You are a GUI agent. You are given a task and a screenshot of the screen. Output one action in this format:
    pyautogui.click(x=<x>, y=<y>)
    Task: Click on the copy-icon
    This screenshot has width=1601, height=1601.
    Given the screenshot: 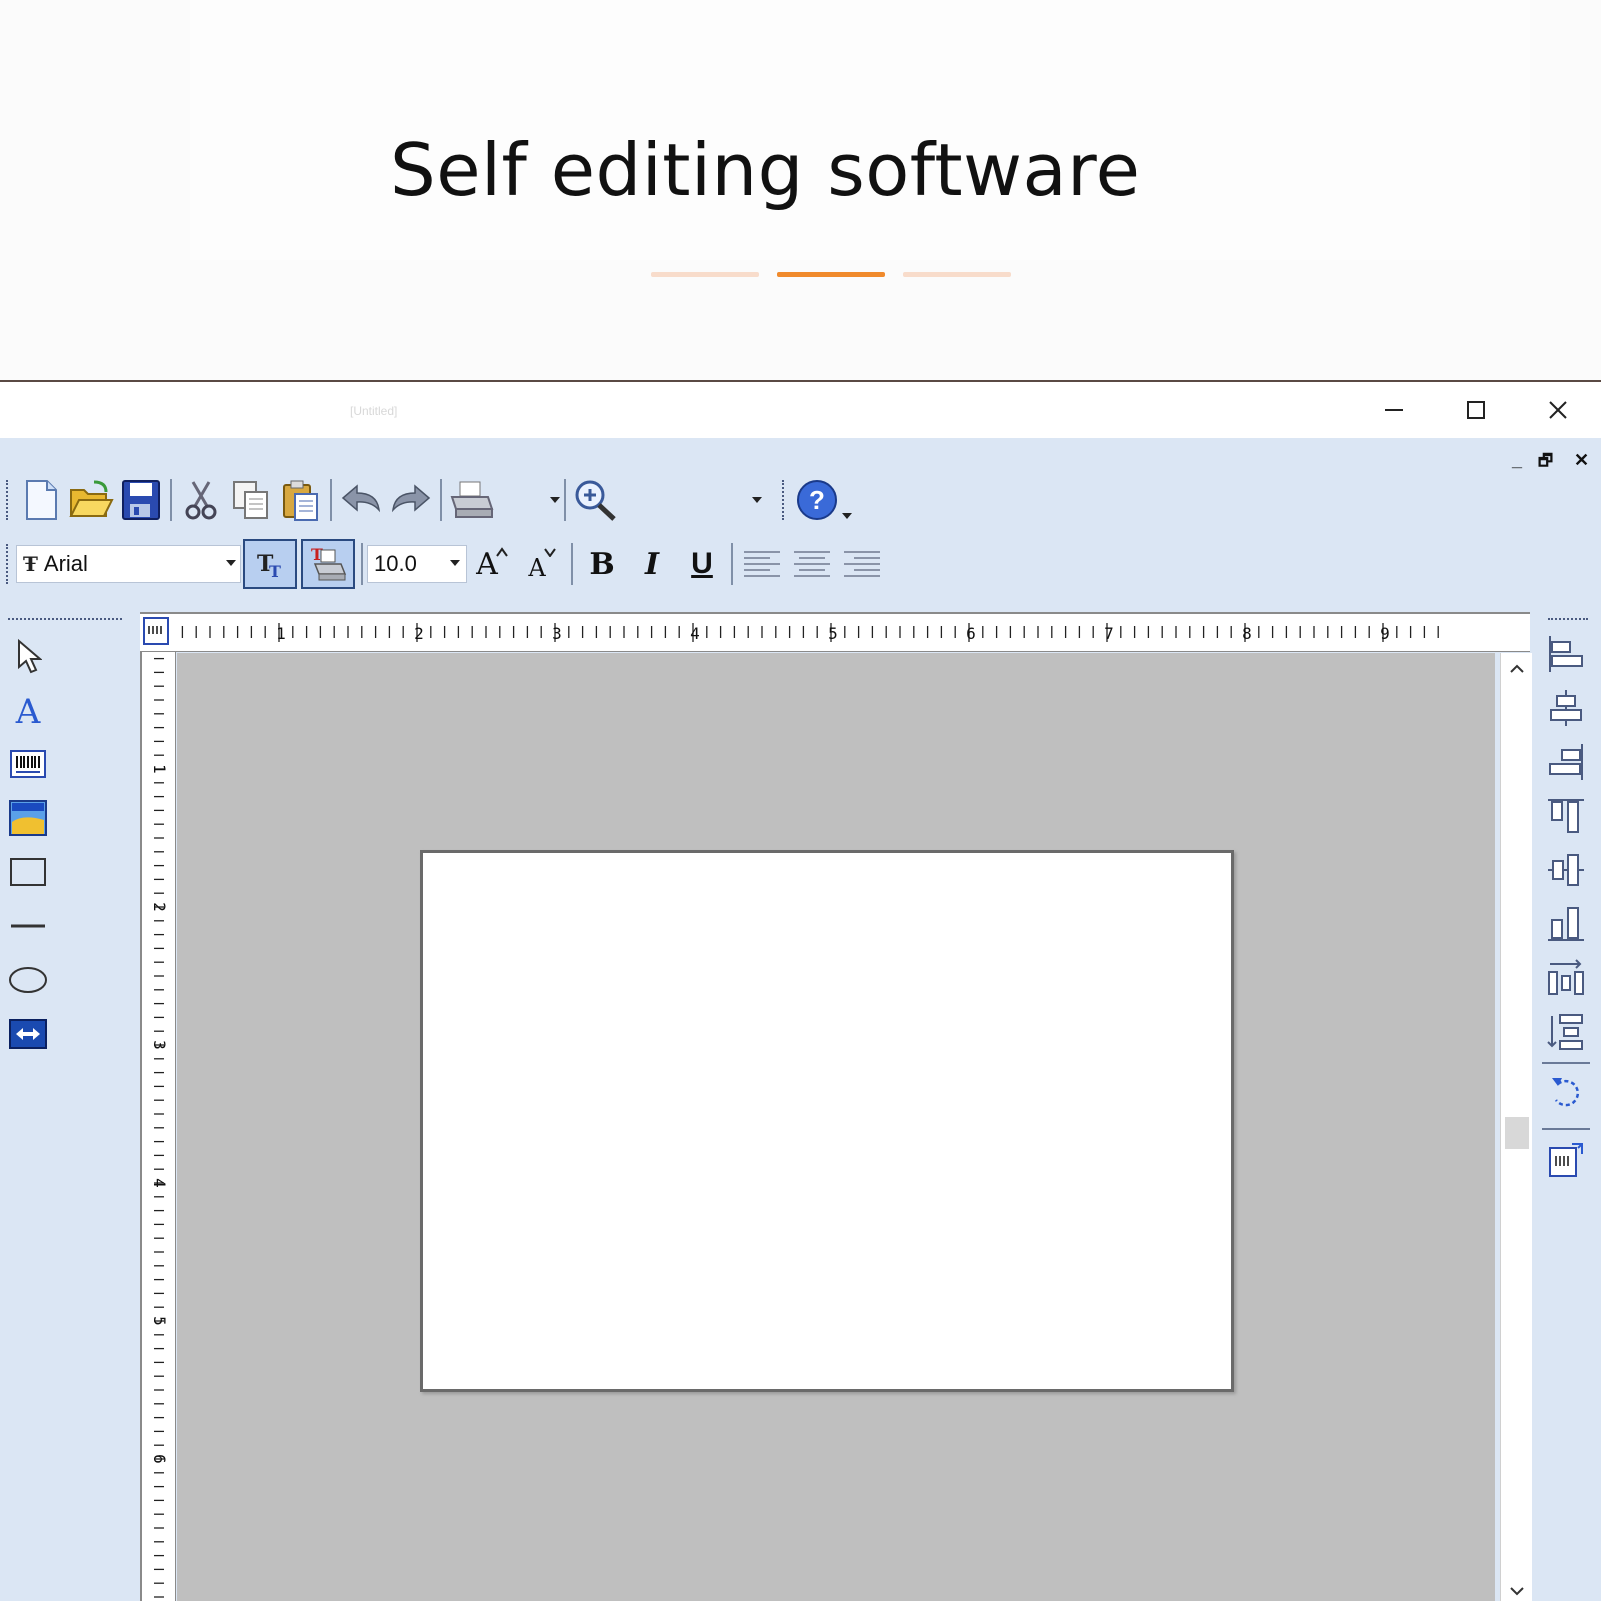 What is the action you would take?
    pyautogui.click(x=250, y=500)
    